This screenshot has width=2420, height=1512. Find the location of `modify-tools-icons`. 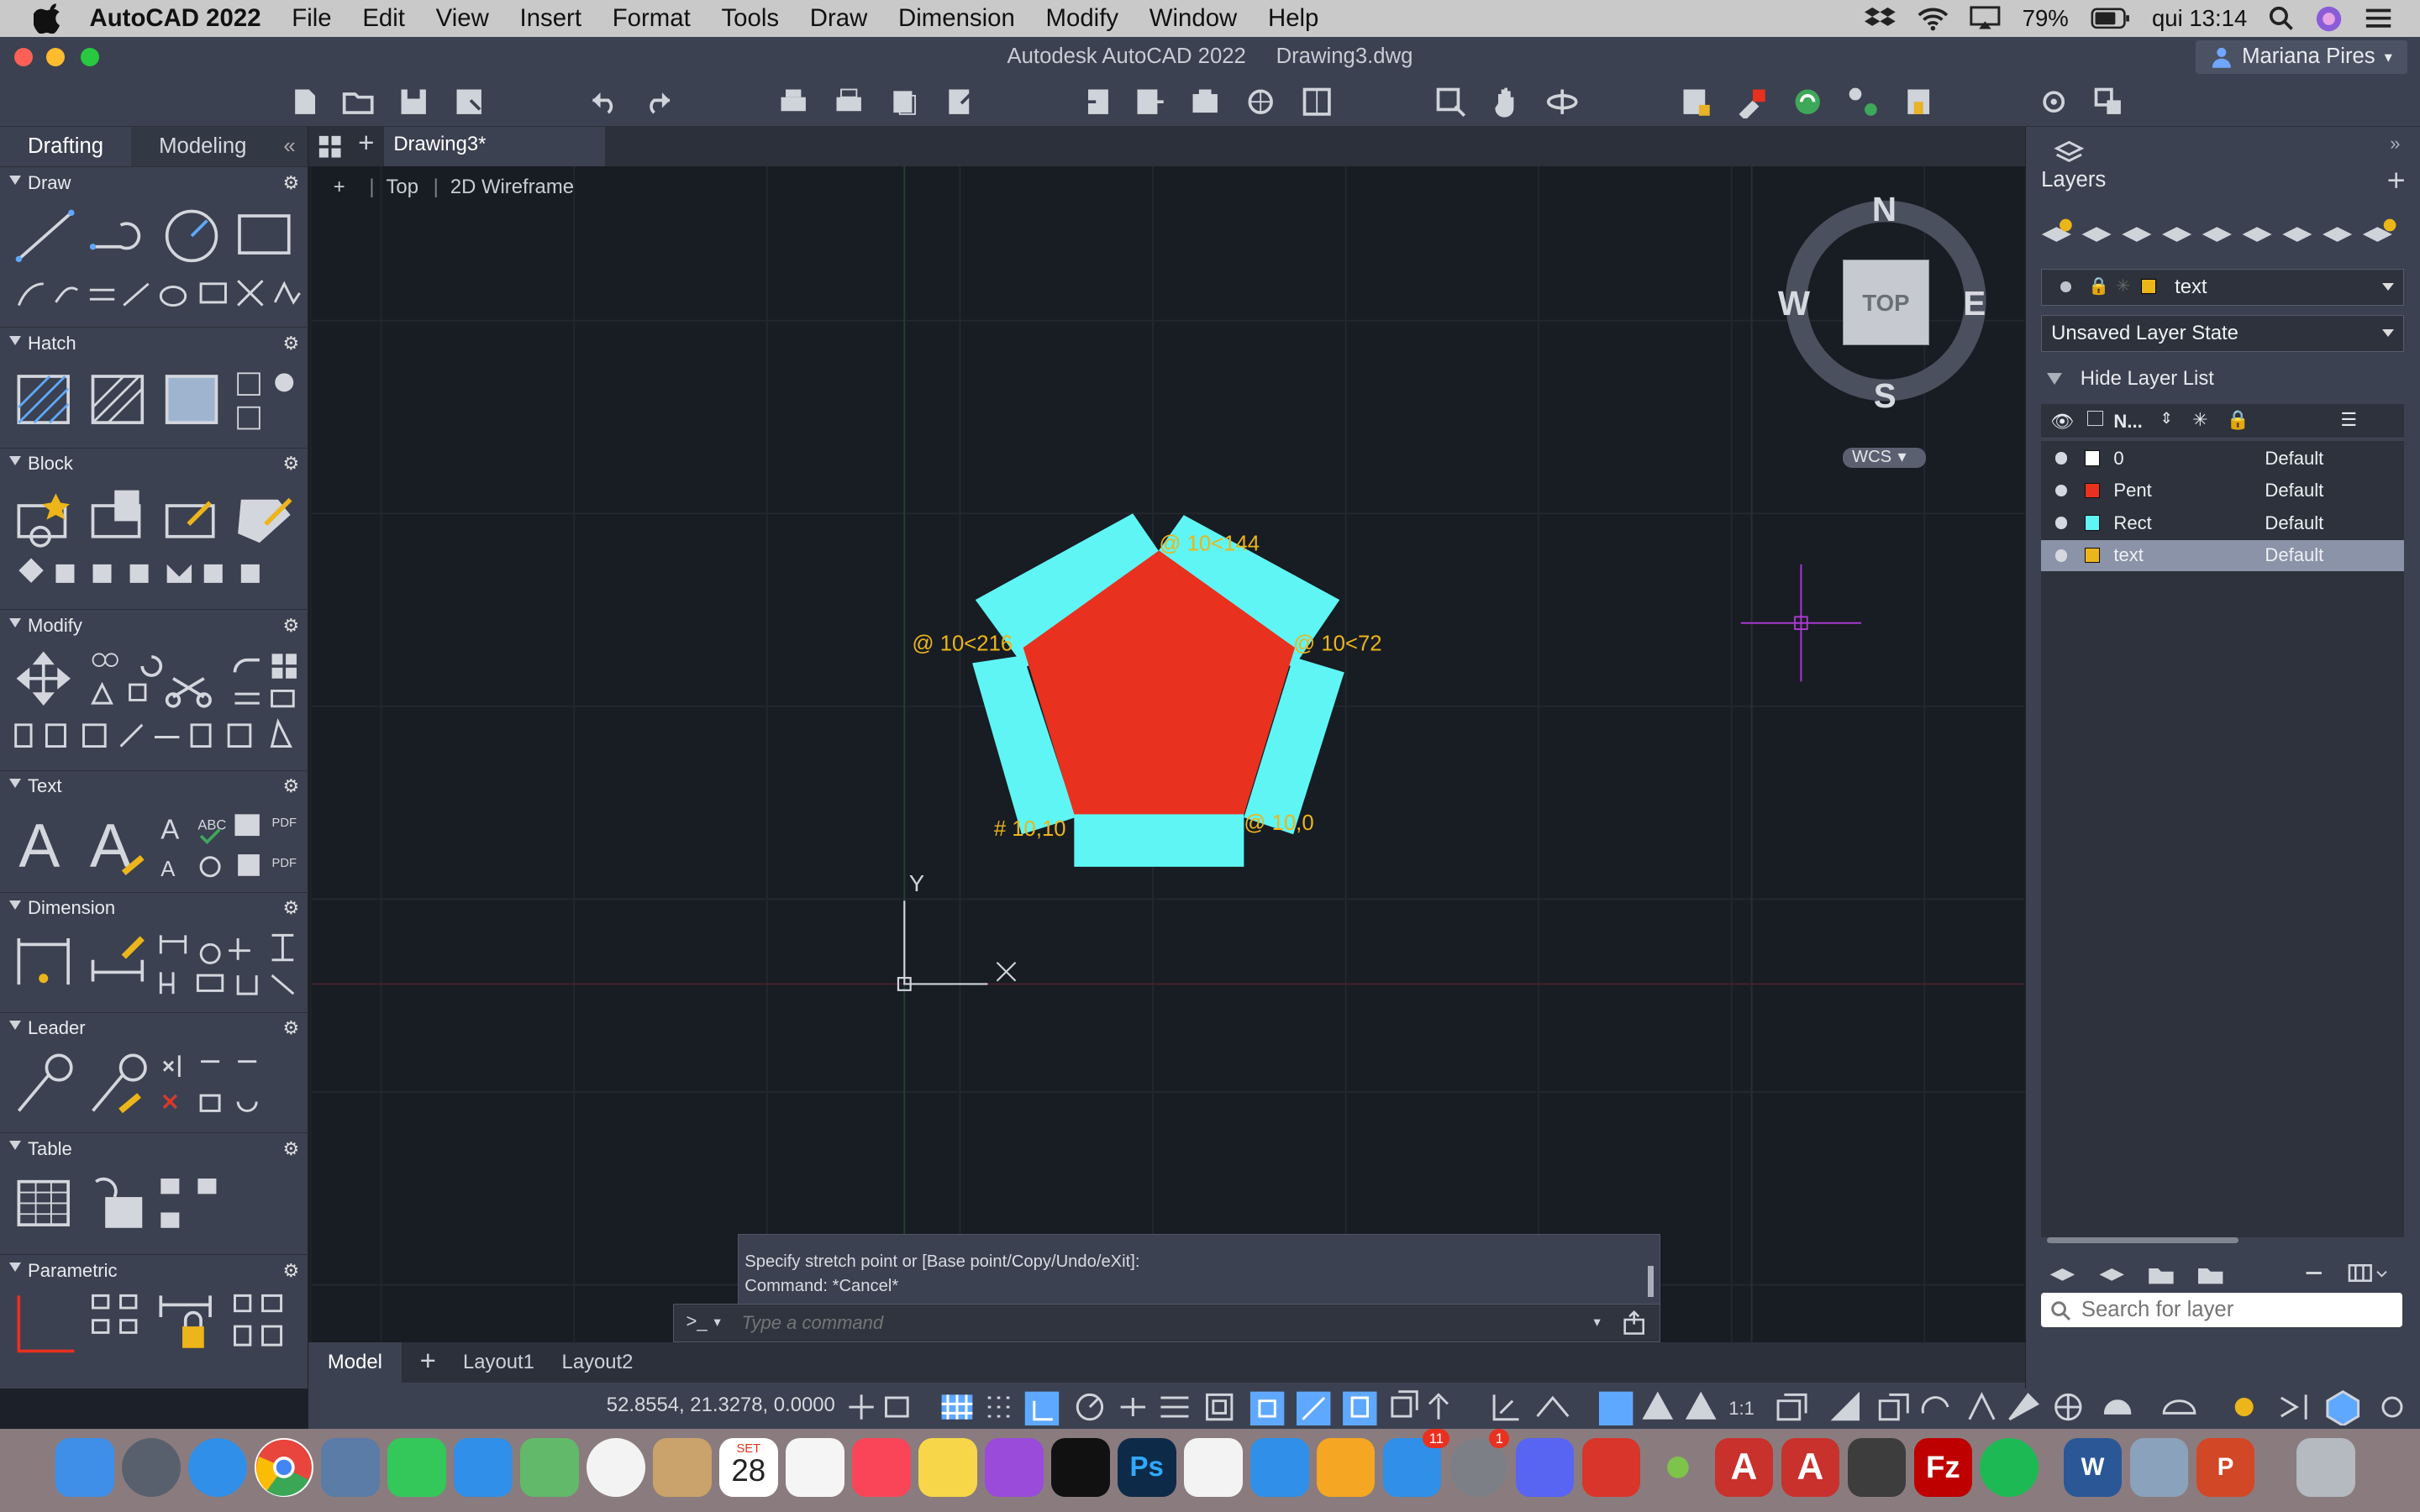

modify-tools-icons is located at coordinates (159, 703).